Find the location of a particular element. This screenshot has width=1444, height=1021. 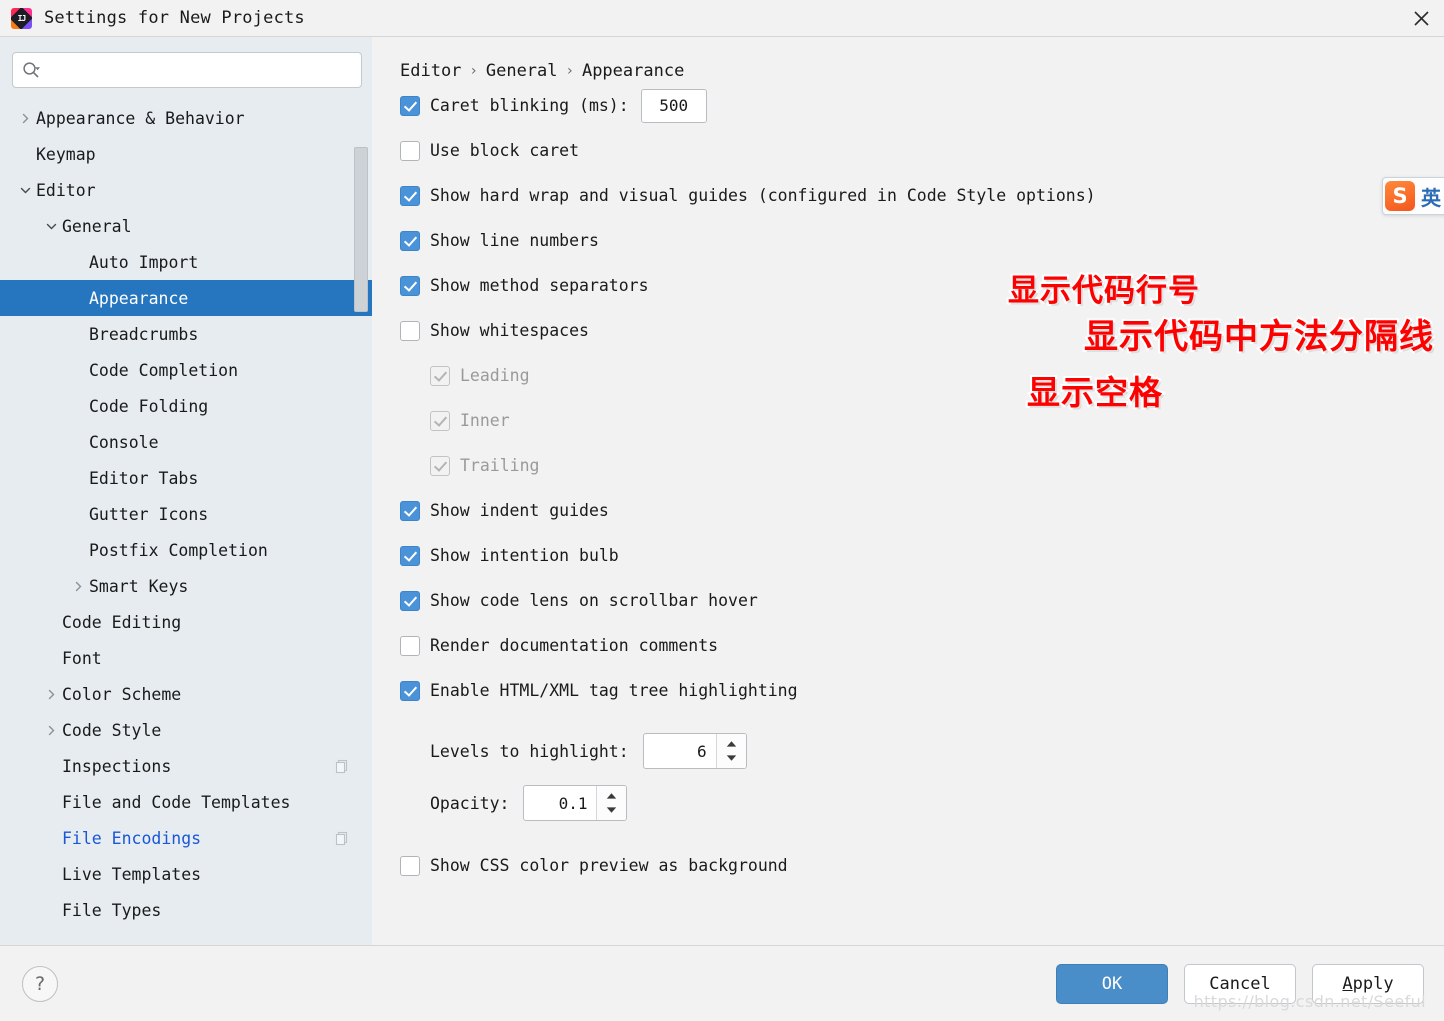

spinner-opacity: 0.1 is located at coordinates (575, 803).